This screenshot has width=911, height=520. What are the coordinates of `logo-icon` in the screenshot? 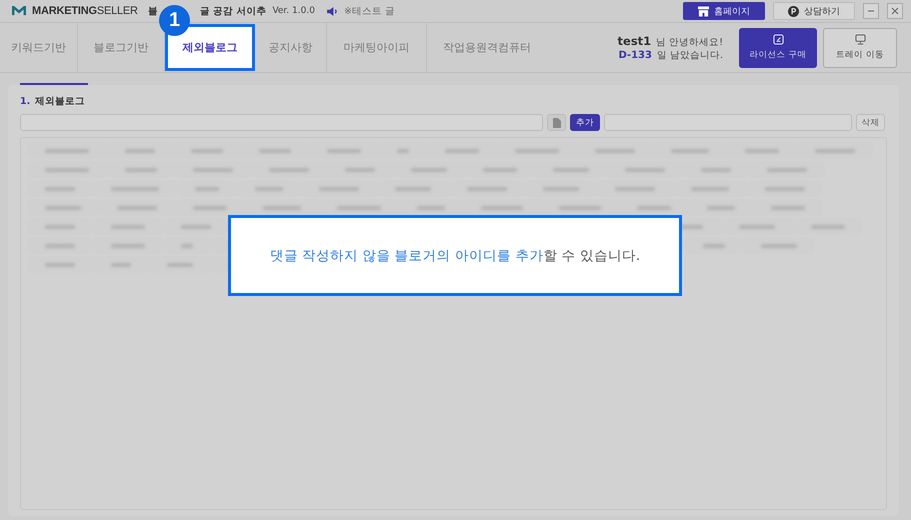 It's located at (19, 11).